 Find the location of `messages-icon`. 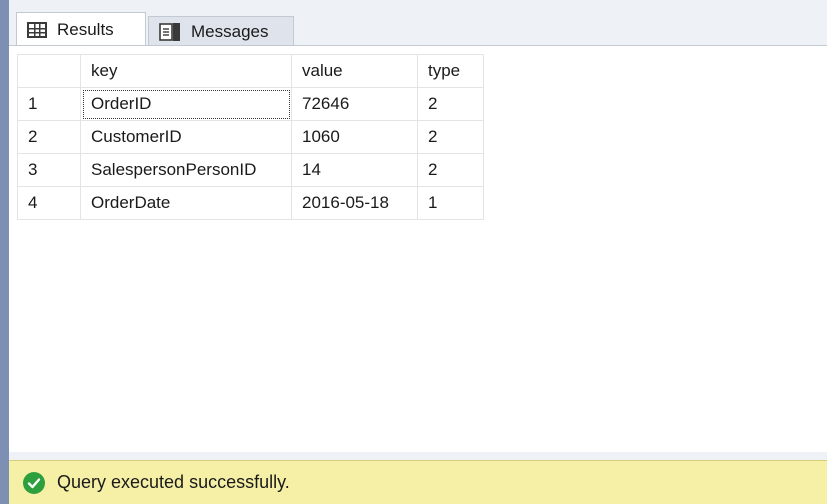

messages-icon is located at coordinates (169, 31).